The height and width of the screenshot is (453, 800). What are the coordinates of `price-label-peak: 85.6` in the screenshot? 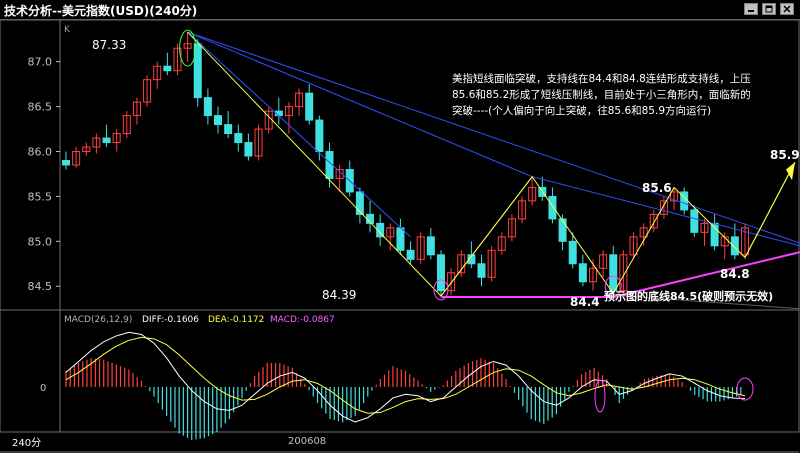 It's located at (657, 188).